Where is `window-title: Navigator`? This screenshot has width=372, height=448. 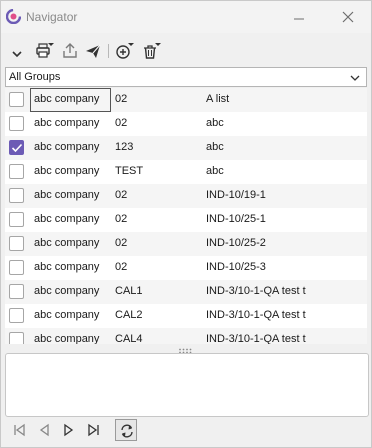
window-title: Navigator is located at coordinates (52, 17).